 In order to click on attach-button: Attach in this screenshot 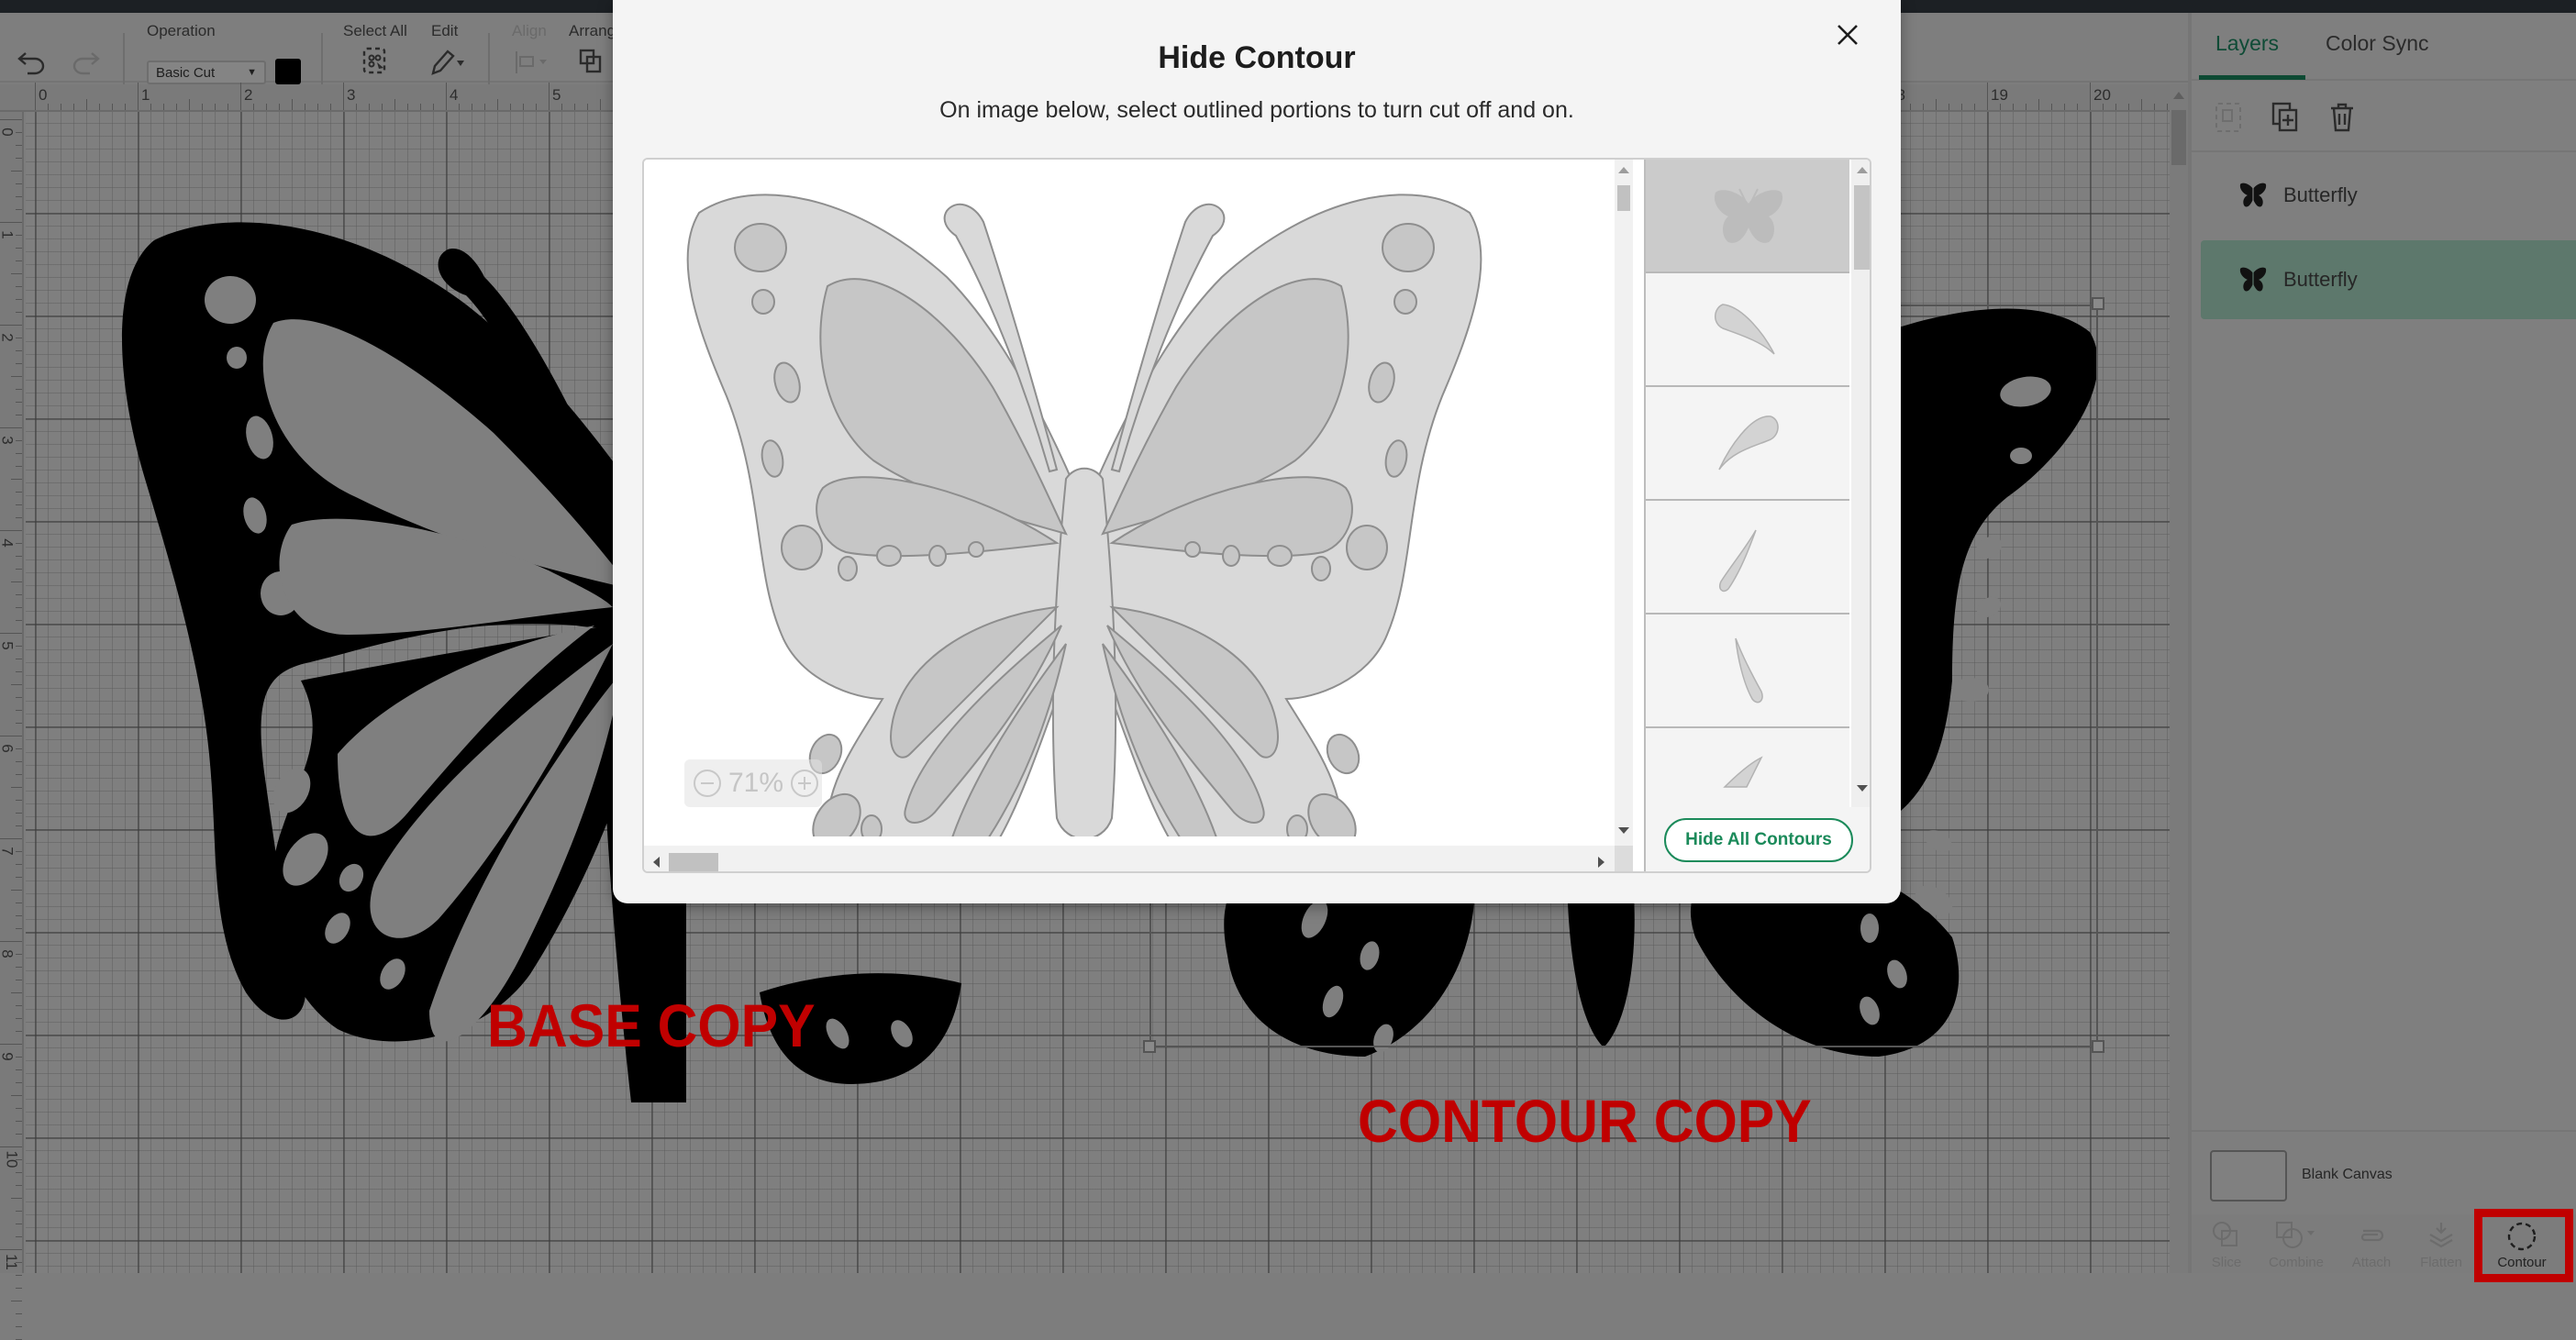, I will do `click(2371, 1243)`.